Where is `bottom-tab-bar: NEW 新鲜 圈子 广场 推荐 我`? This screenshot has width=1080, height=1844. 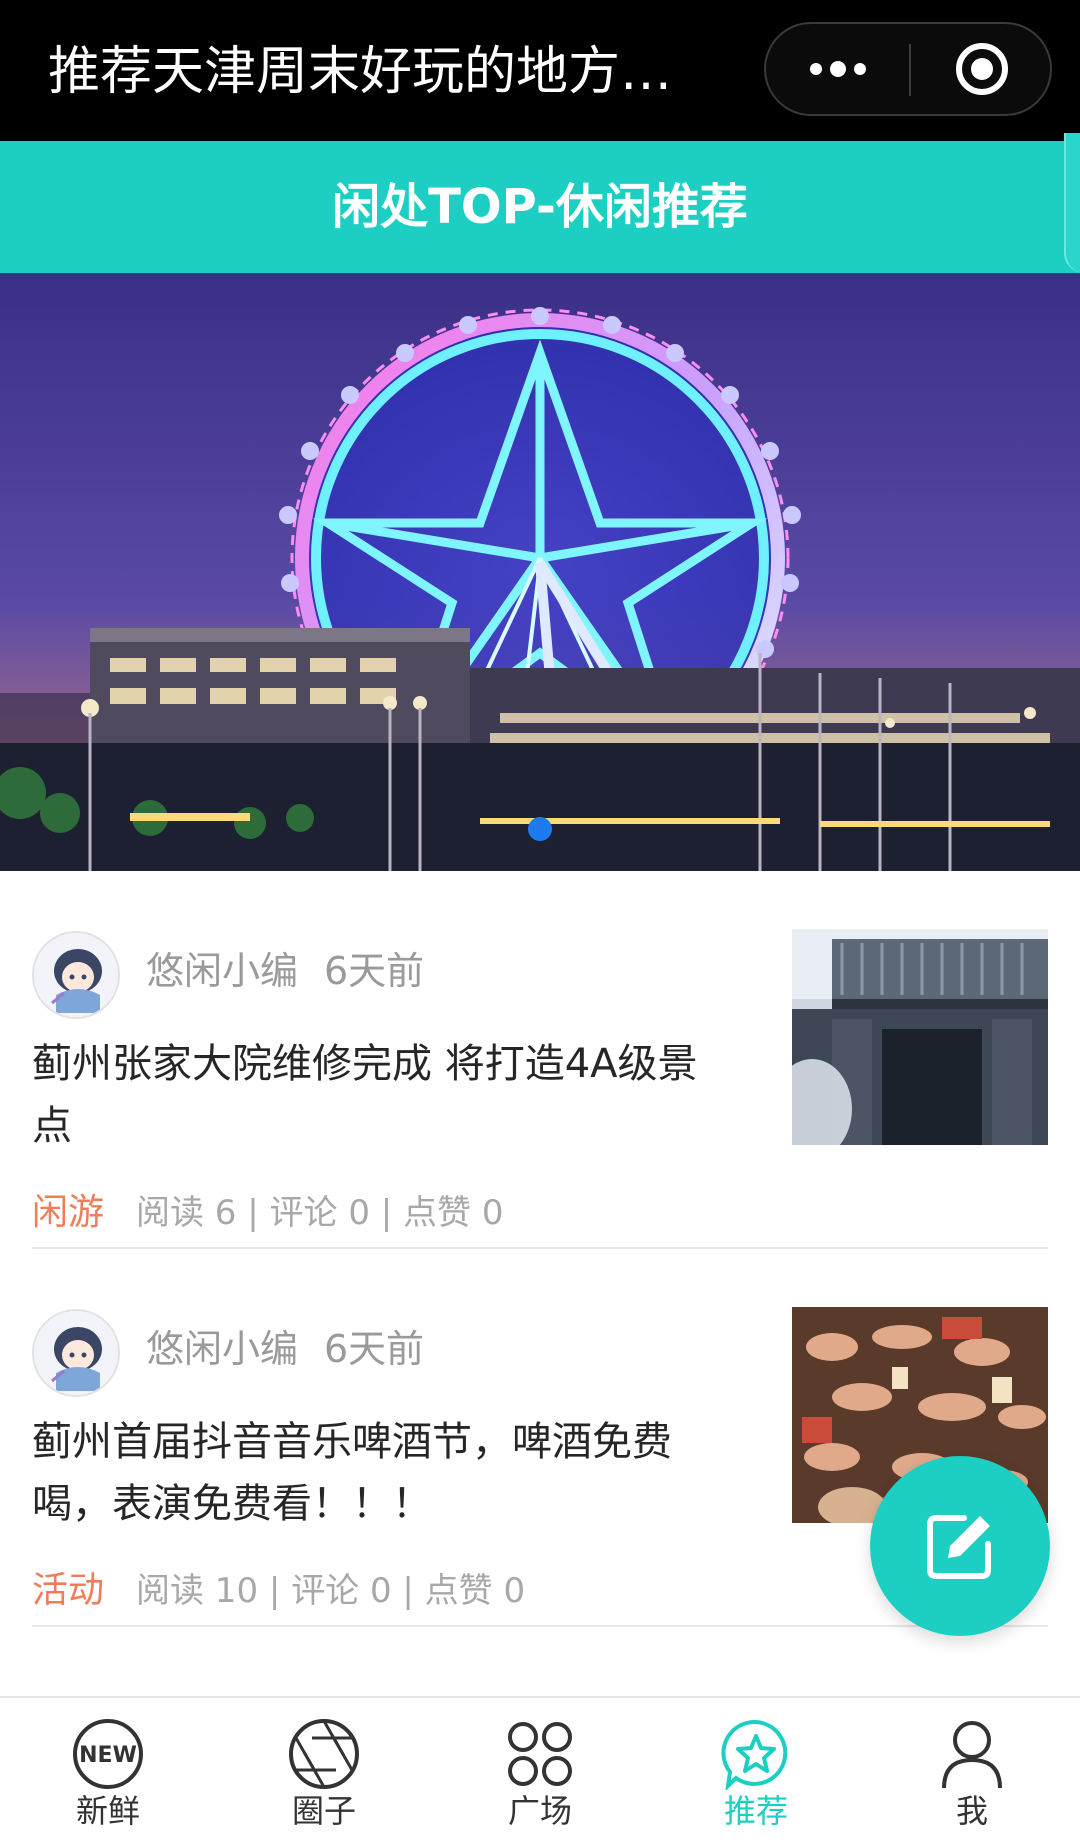
bottom-tab-bar: NEW 新鲜 圈子 广场 推荐 我 is located at coordinates (540, 1770).